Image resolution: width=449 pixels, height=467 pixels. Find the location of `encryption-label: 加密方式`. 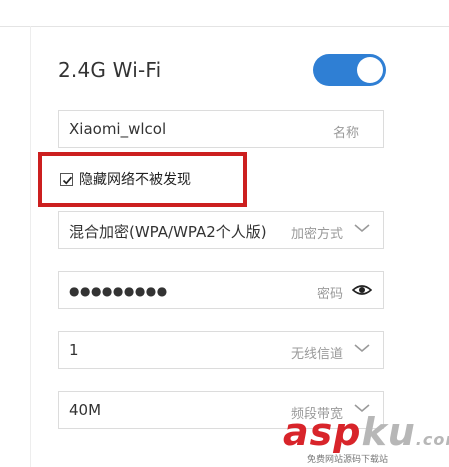

encryption-label: 加密方式 is located at coordinates (316, 234).